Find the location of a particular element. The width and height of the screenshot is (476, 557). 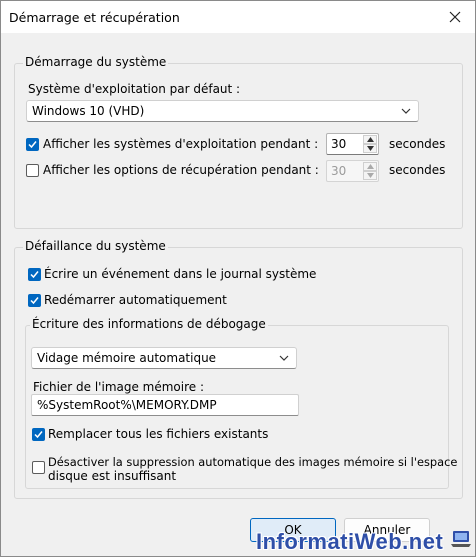

show-os-list-checkbox is located at coordinates (32, 144).